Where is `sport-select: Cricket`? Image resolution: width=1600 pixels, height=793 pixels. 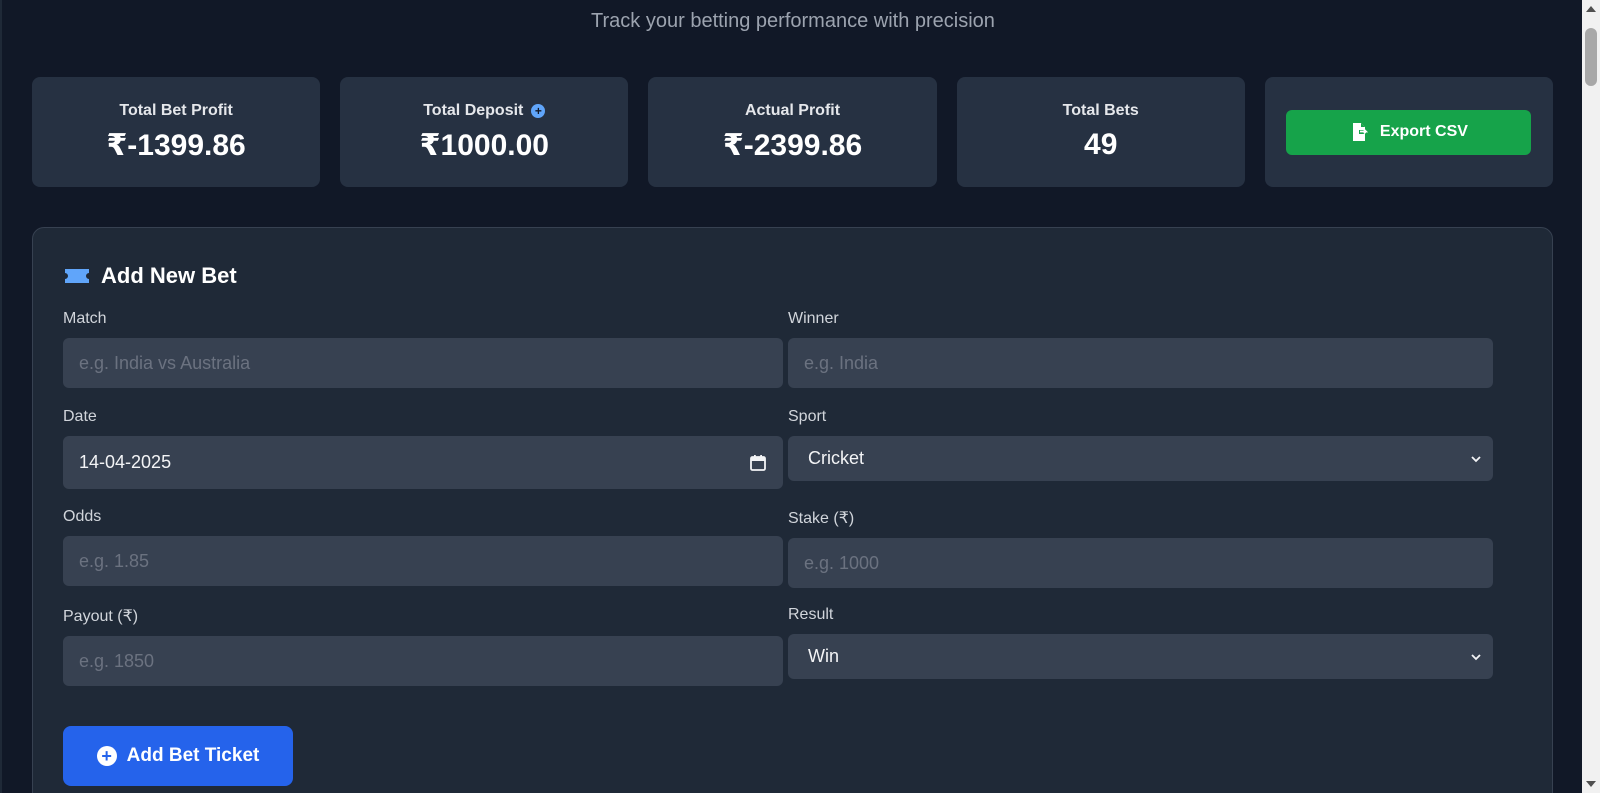
sport-select: Cricket is located at coordinates (1140, 458).